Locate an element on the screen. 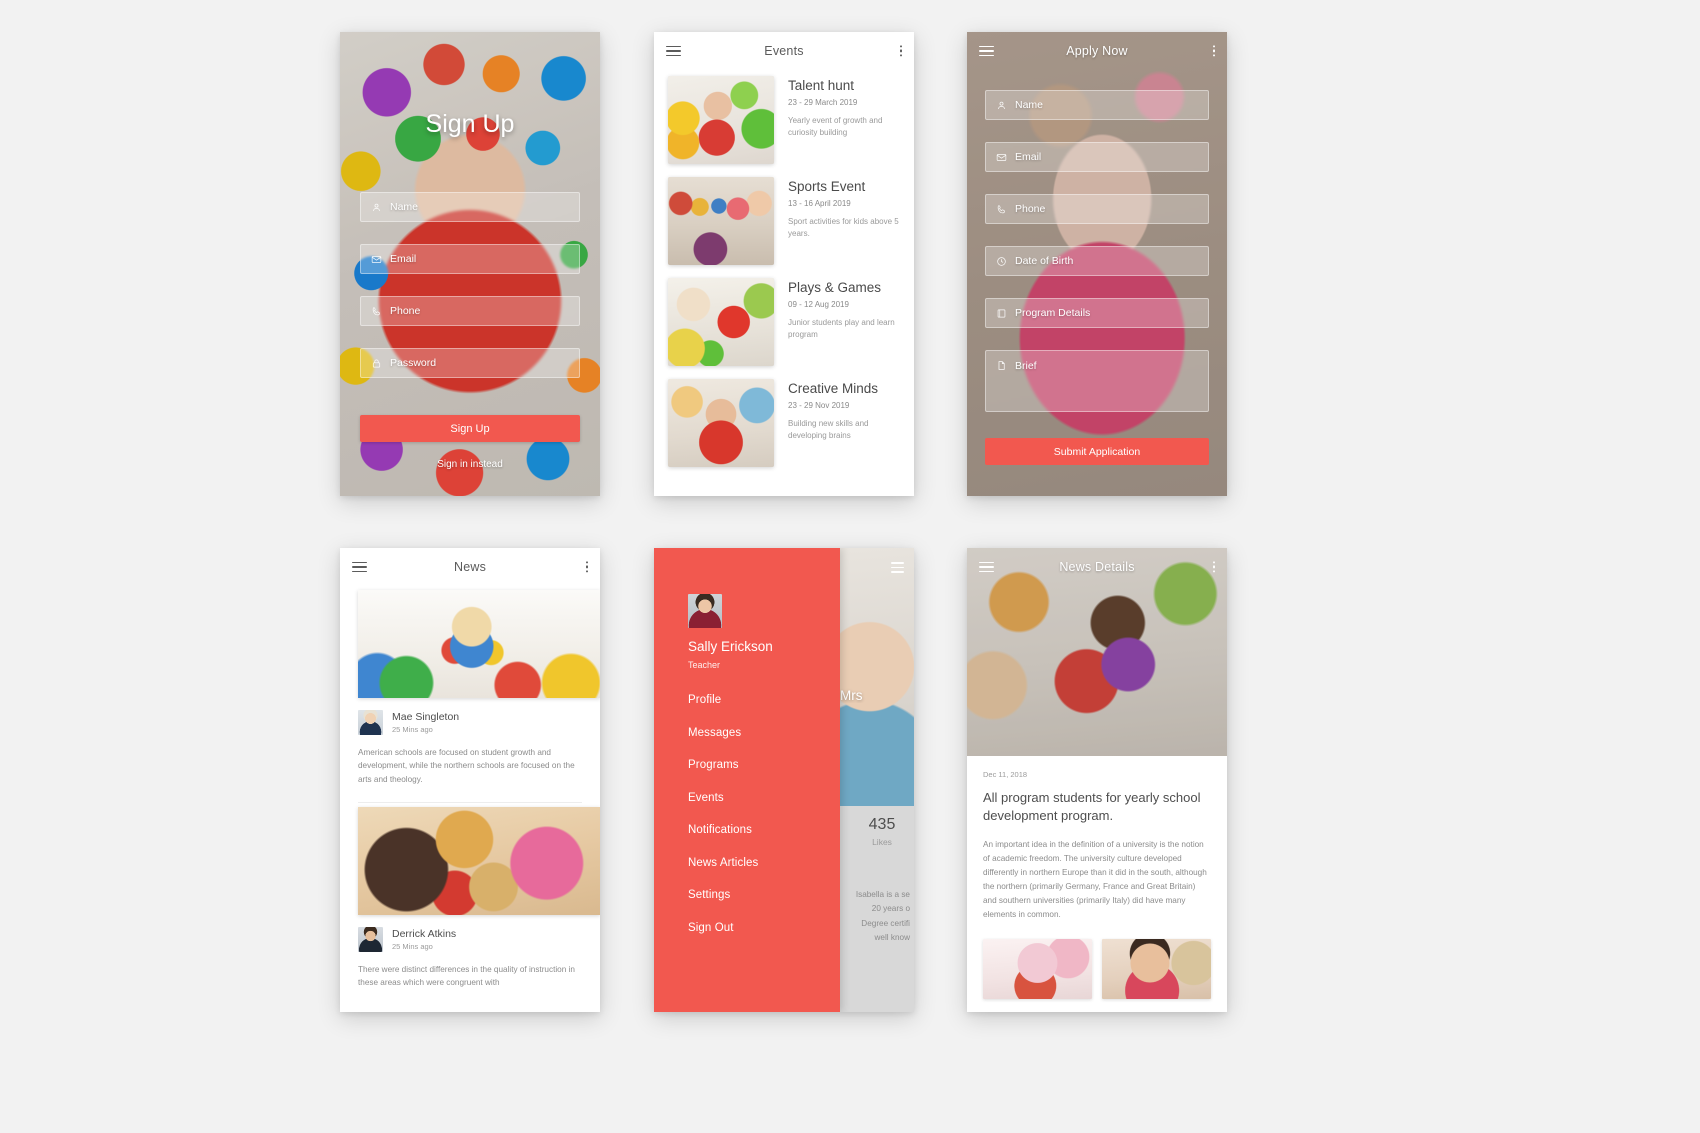 The width and height of the screenshot is (1700, 1133). program-details-field: Program Details is located at coordinates (1097, 313).